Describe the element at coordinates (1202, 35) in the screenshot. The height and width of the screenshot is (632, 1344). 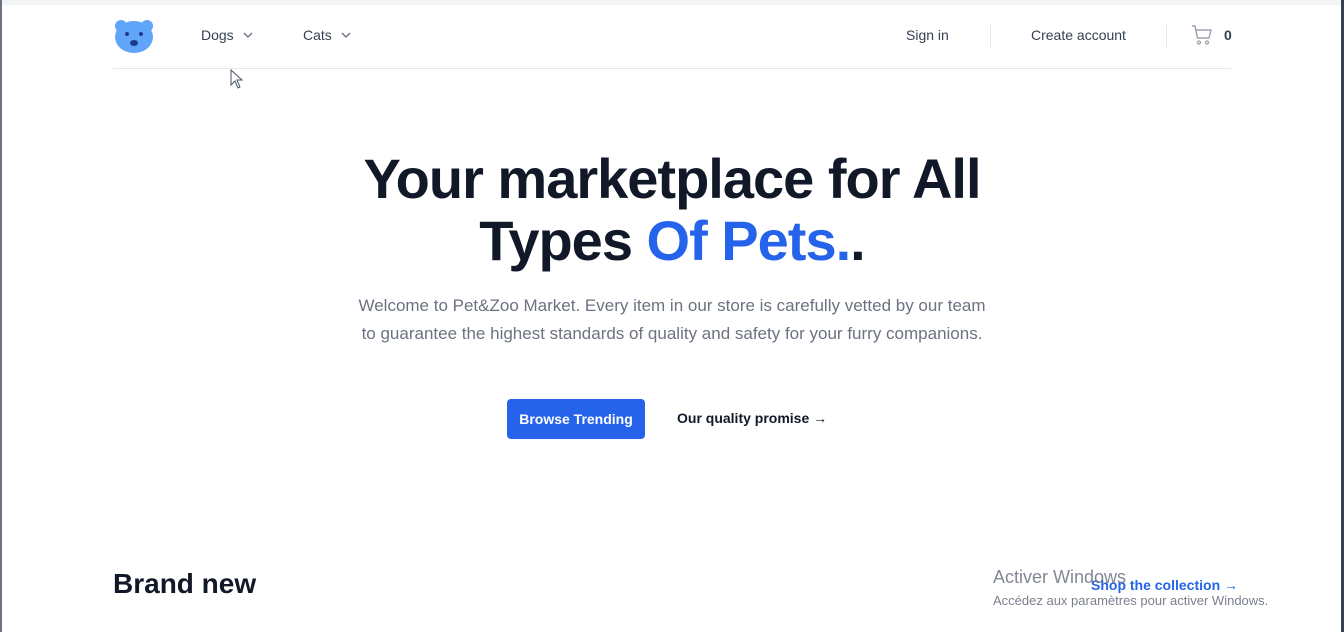
I see `shopping-cart-icon` at that location.